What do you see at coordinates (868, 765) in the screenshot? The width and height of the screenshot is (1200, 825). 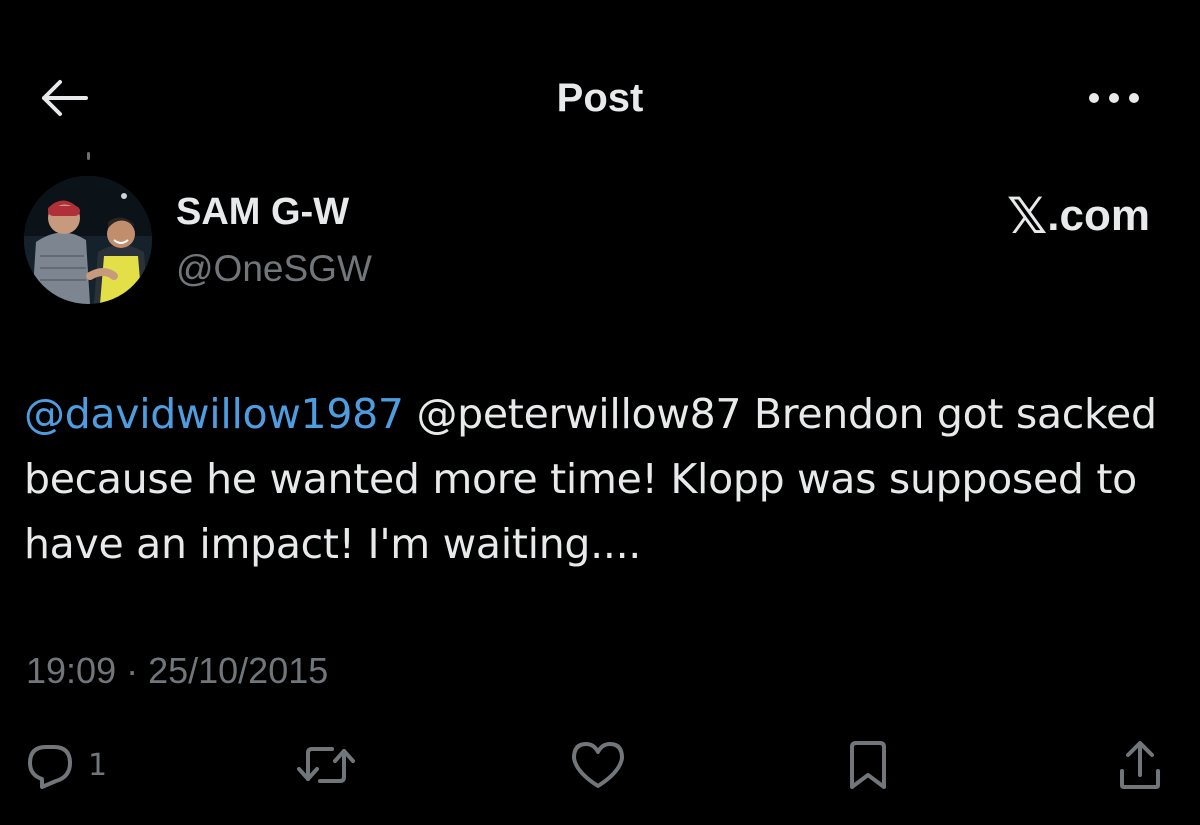 I see `bookmark-icon` at bounding box center [868, 765].